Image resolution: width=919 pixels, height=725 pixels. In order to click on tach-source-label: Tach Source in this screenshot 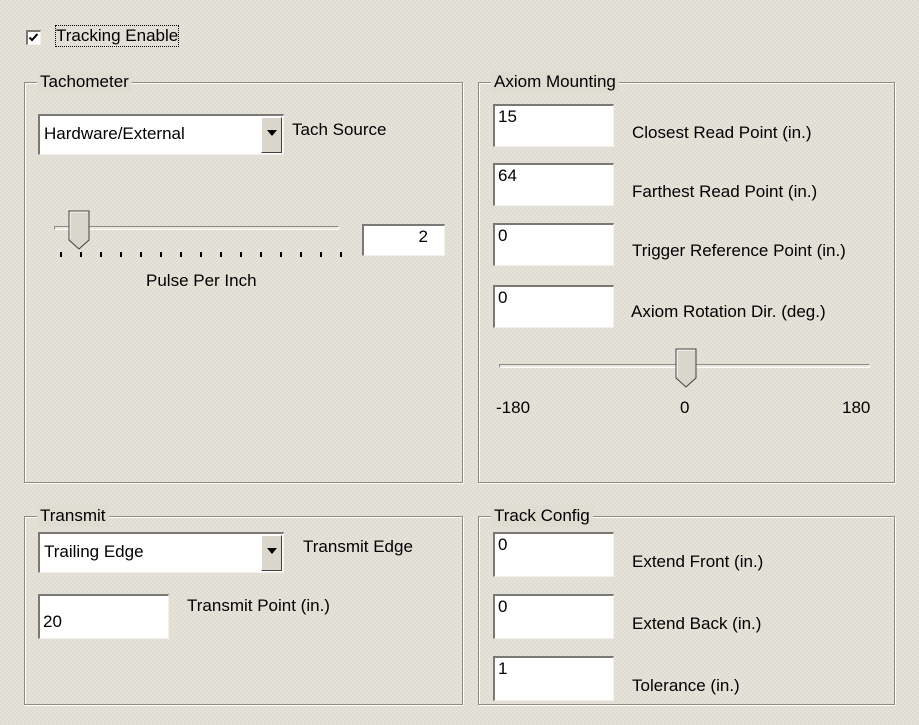, I will do `click(339, 129)`.